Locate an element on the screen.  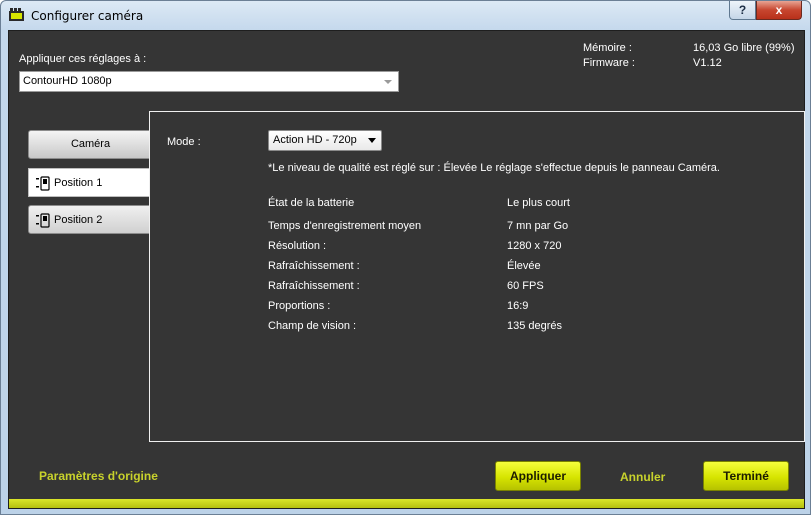
reset-defaults-link: Paramètres d'origine is located at coordinates (98, 476).